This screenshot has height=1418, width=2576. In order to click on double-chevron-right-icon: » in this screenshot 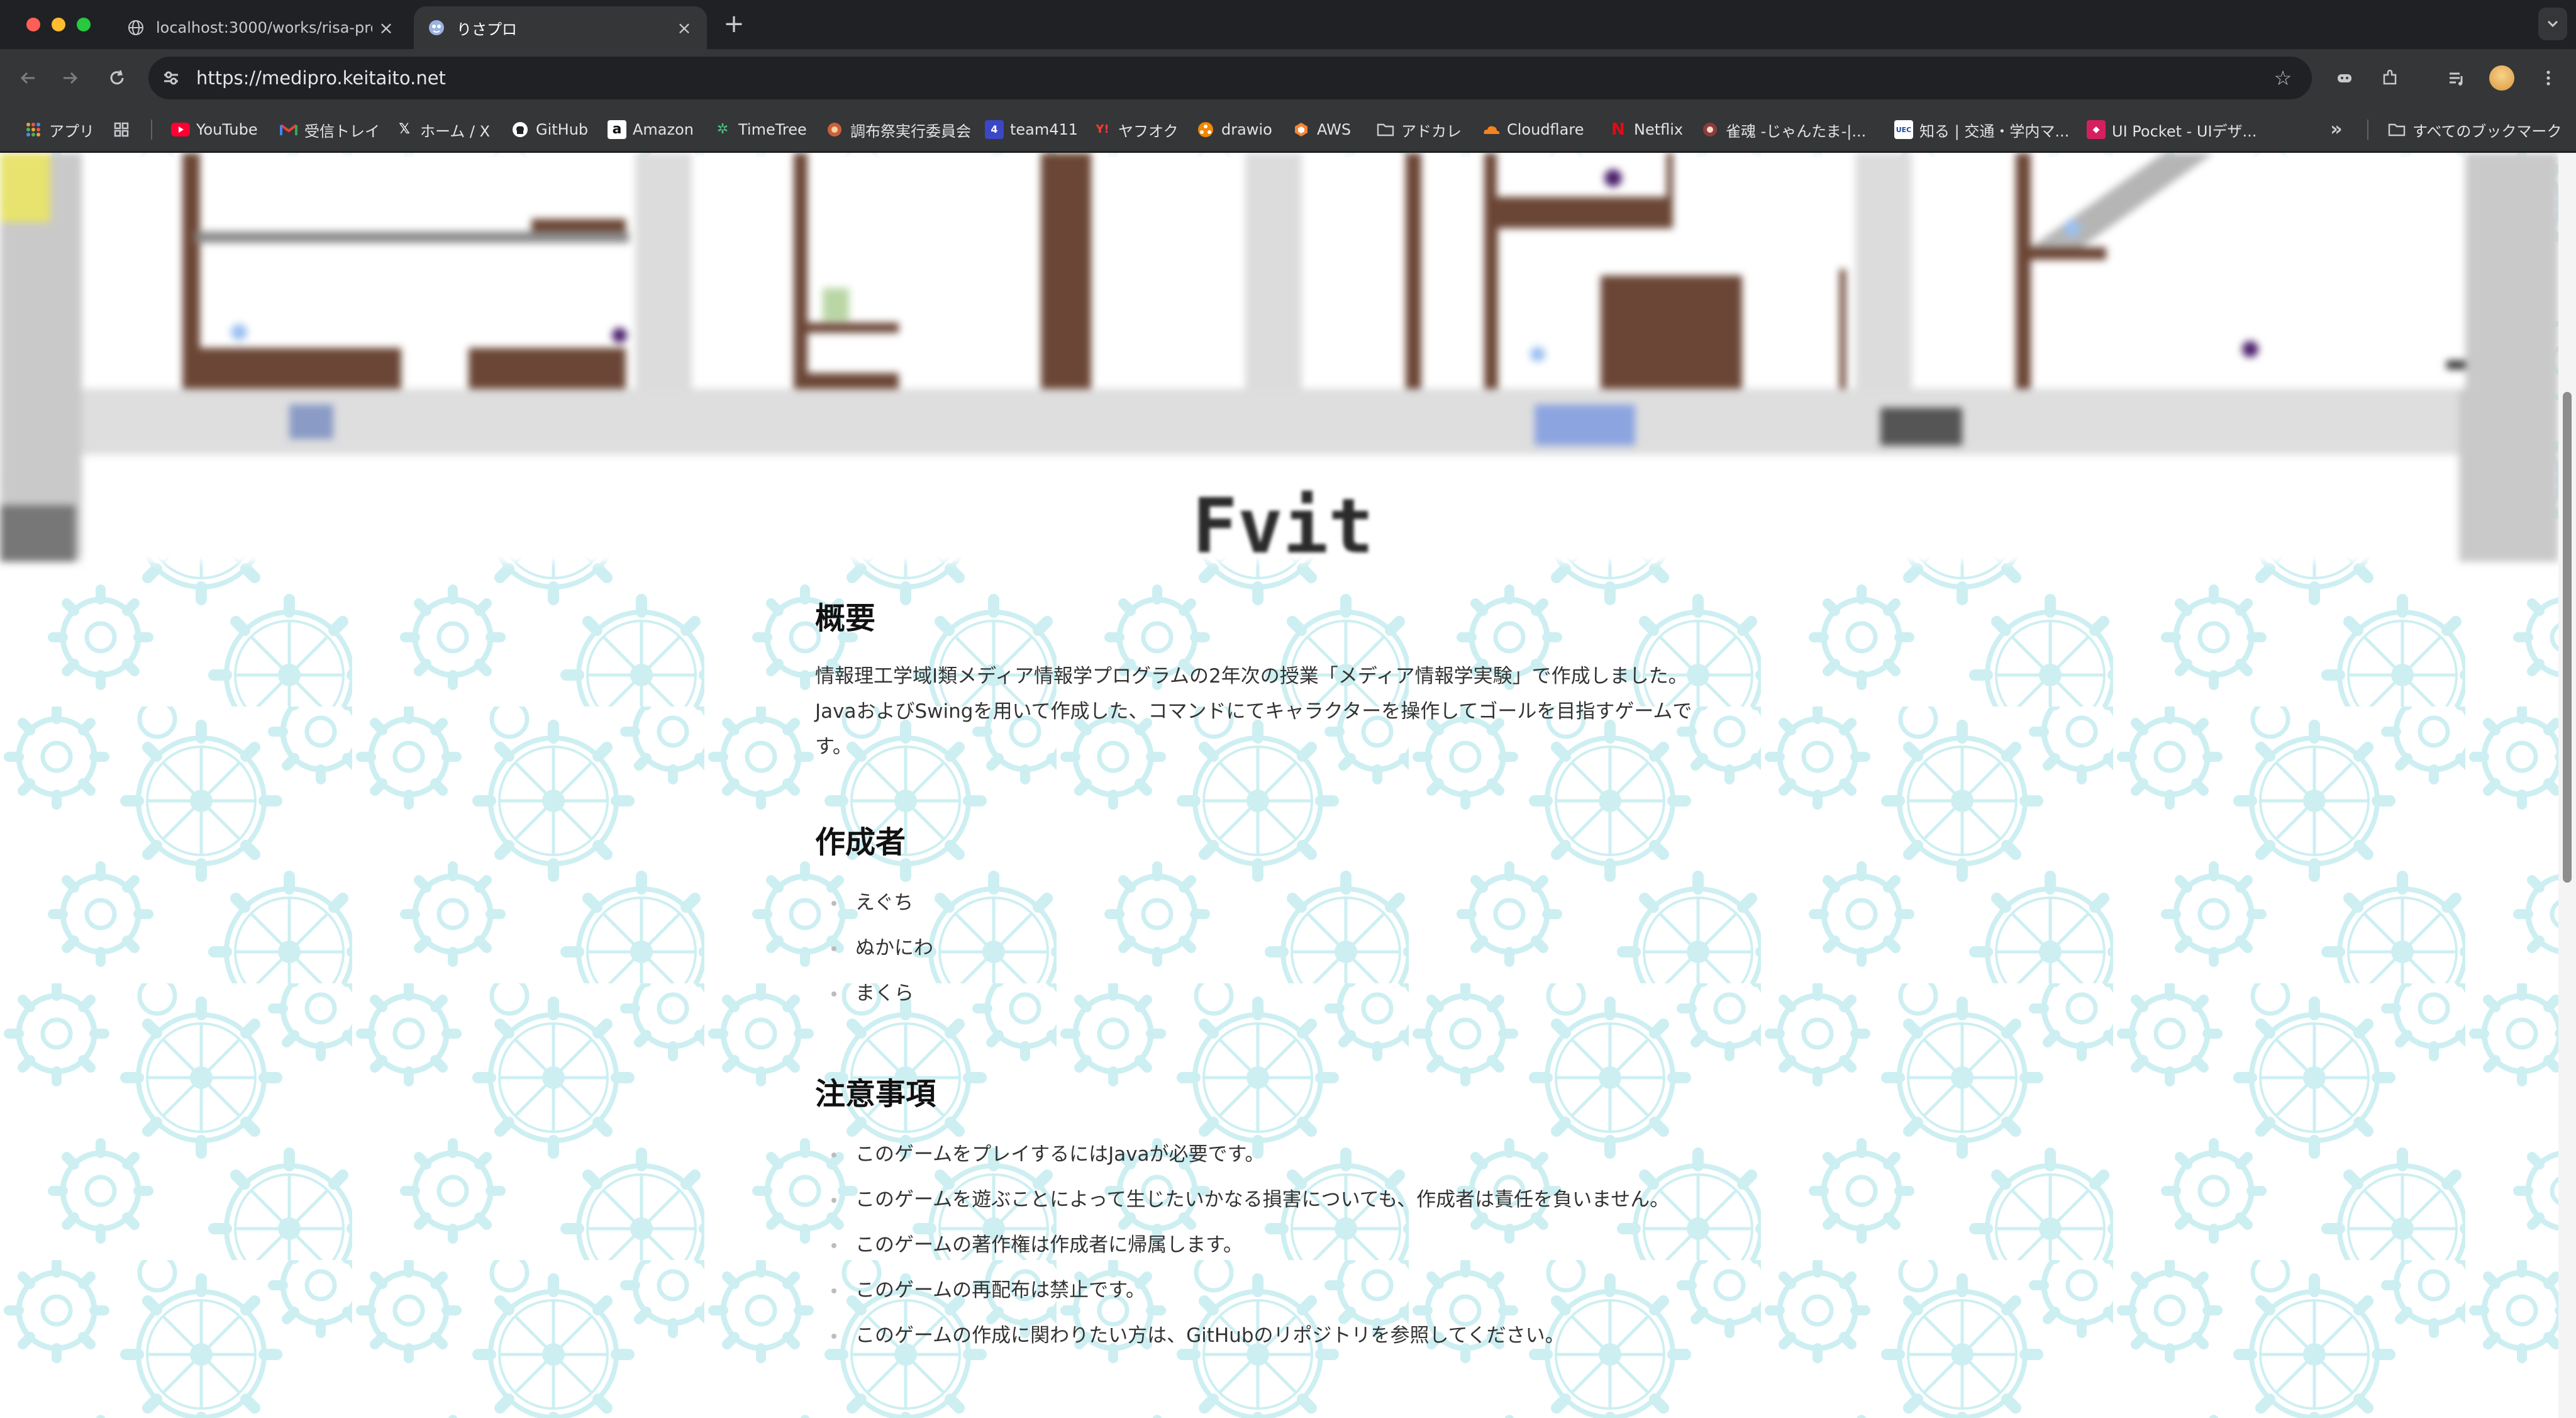, I will do `click(2336, 129)`.